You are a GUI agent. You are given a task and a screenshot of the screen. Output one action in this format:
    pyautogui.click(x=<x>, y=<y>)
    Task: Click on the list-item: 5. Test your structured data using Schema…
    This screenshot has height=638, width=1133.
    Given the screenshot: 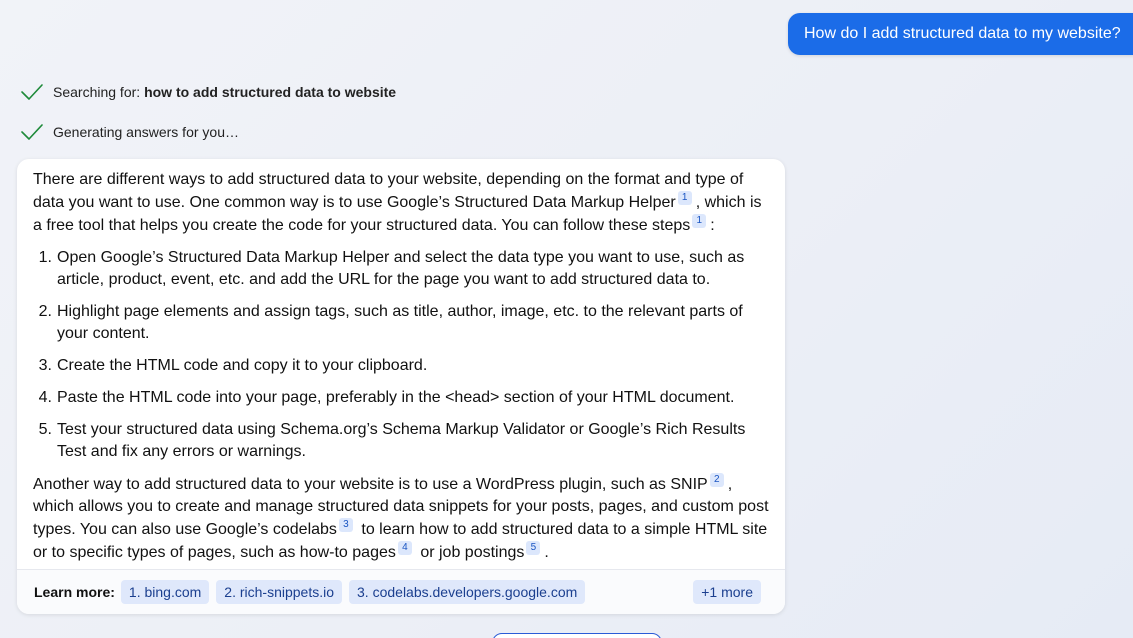 What is the action you would take?
    pyautogui.click(x=401, y=441)
    